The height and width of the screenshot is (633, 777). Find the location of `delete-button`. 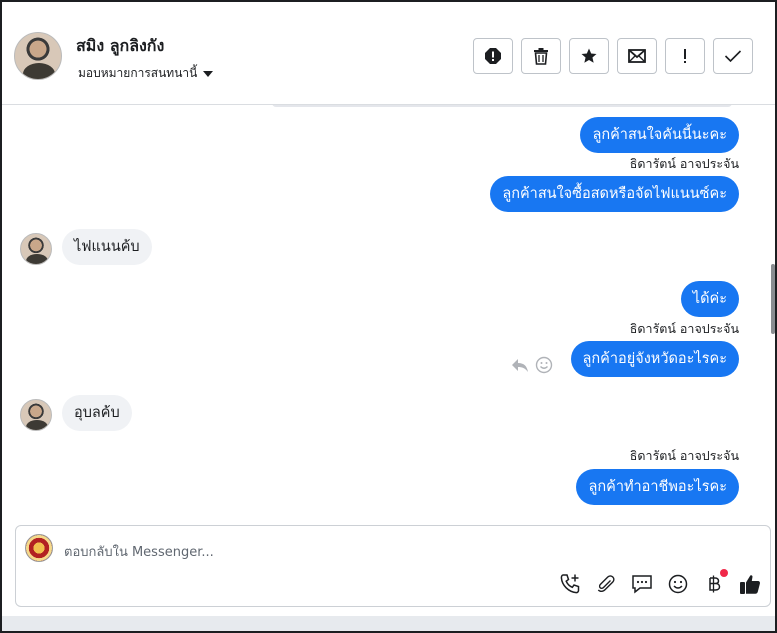

delete-button is located at coordinates (541, 56).